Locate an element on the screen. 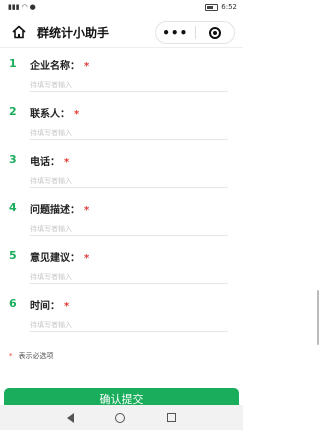  question-3: 3 电话： * is located at coordinates (121, 168).